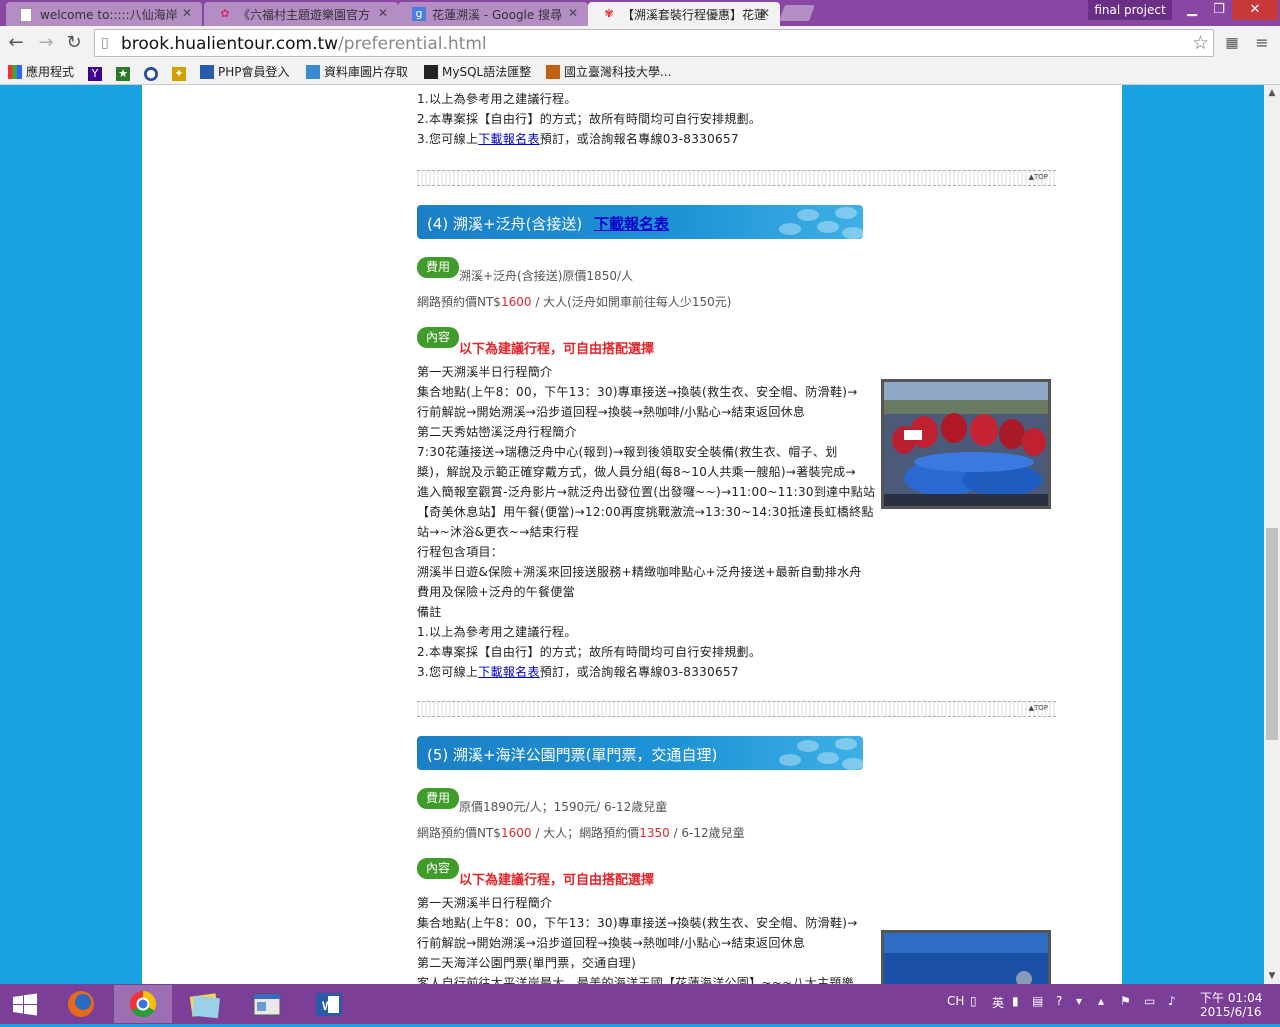 The image size is (1280, 1027). What do you see at coordinates (1125, 1001) in the screenshot?
I see `action-center-icon: ⚑` at bounding box center [1125, 1001].